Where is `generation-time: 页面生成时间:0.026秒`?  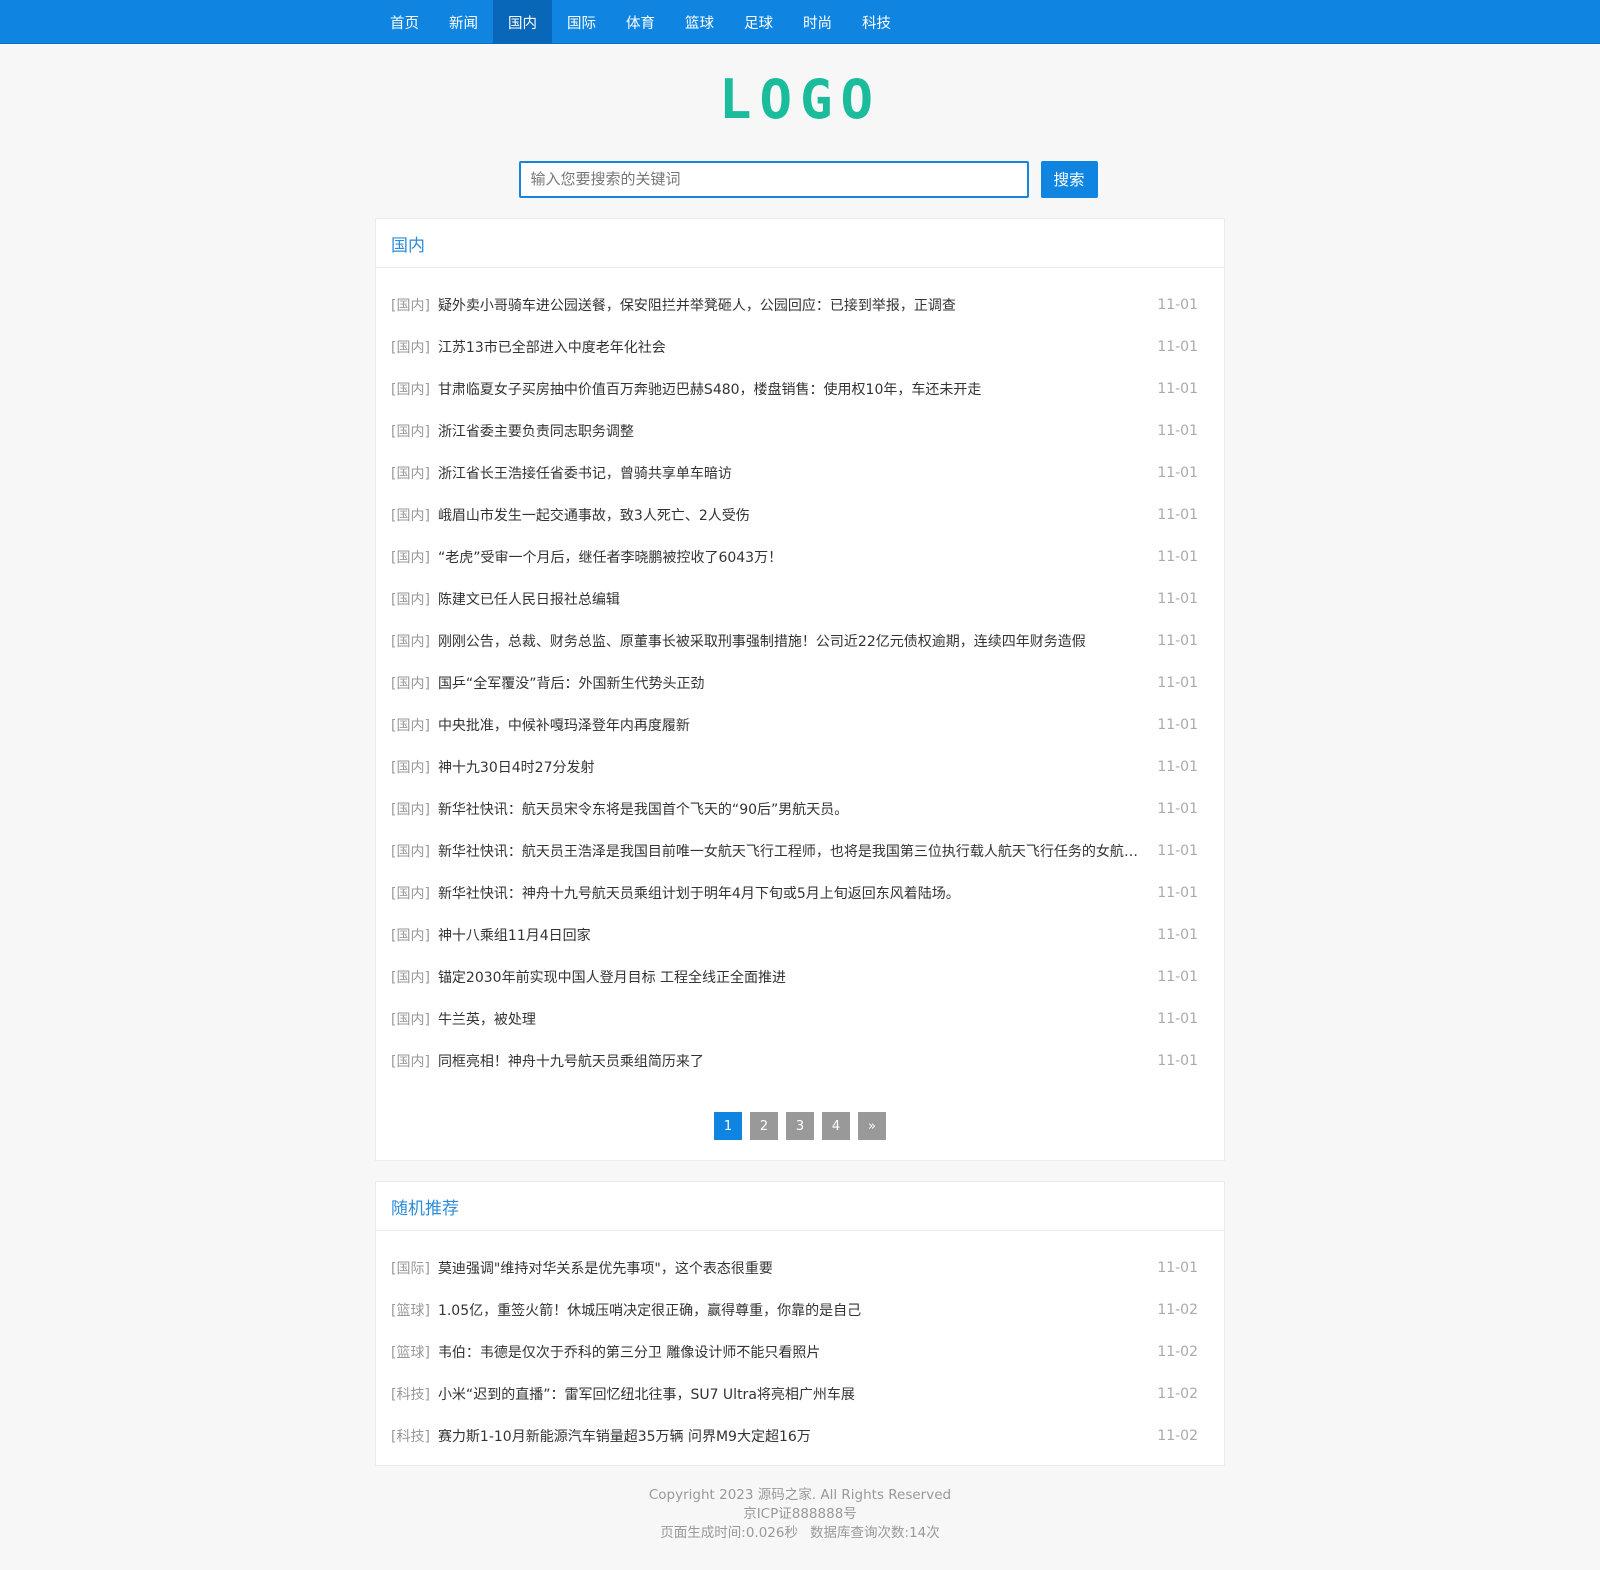
generation-time: 页面生成时间:0.026秒 is located at coordinates (729, 1533).